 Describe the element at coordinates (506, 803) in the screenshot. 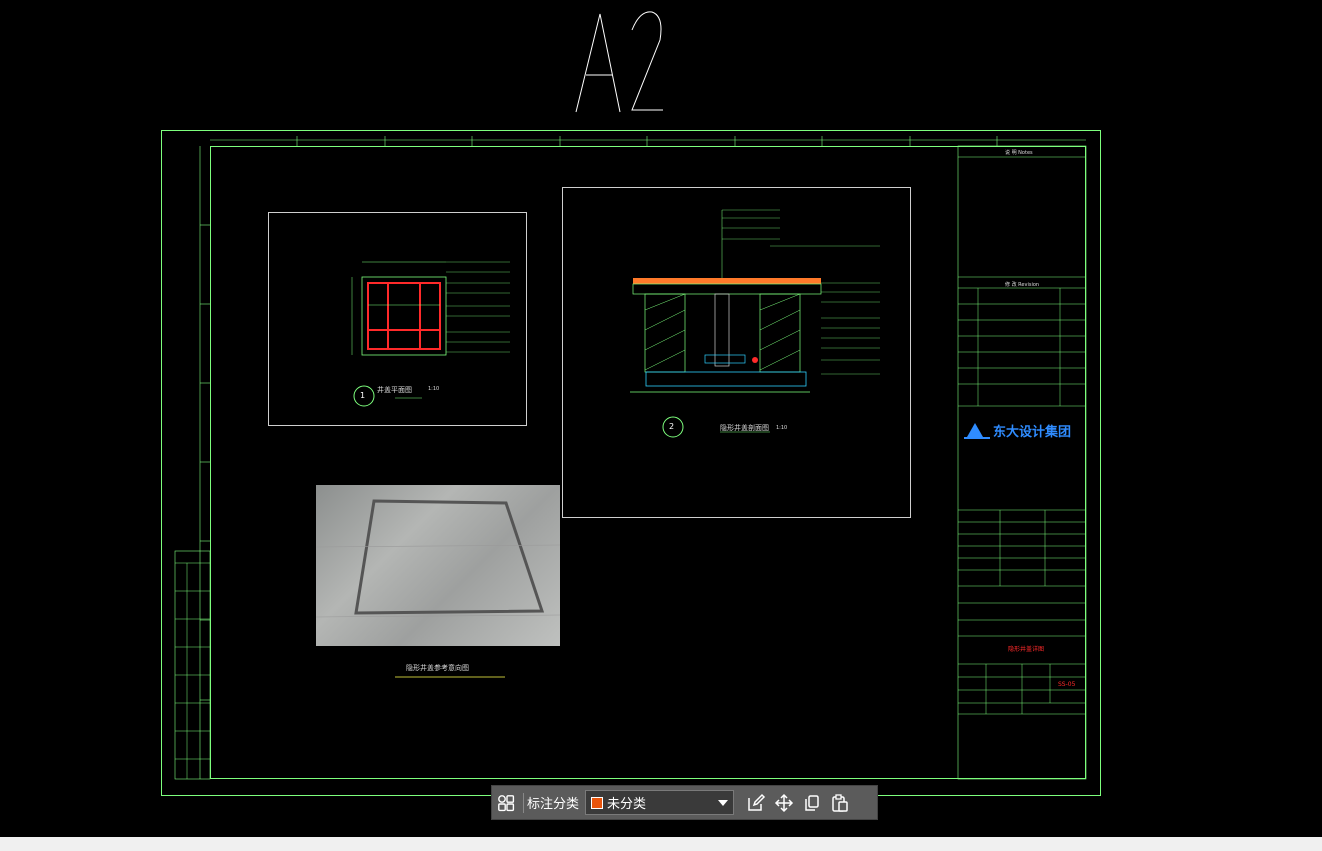

I see `grid-icon` at that location.